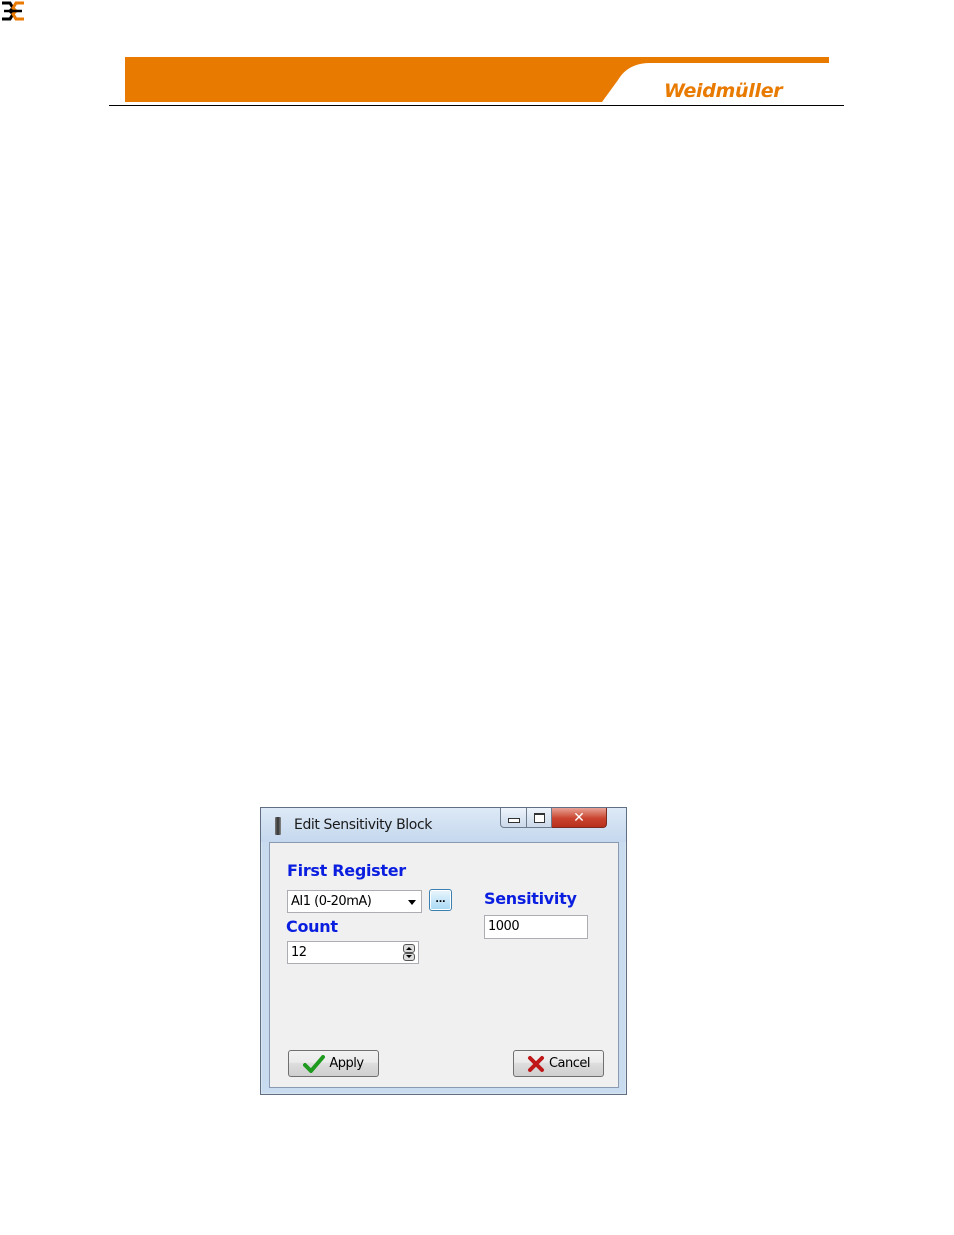 The image size is (954, 1235). What do you see at coordinates (476, 105) in the screenshot?
I see `header-rule` at bounding box center [476, 105].